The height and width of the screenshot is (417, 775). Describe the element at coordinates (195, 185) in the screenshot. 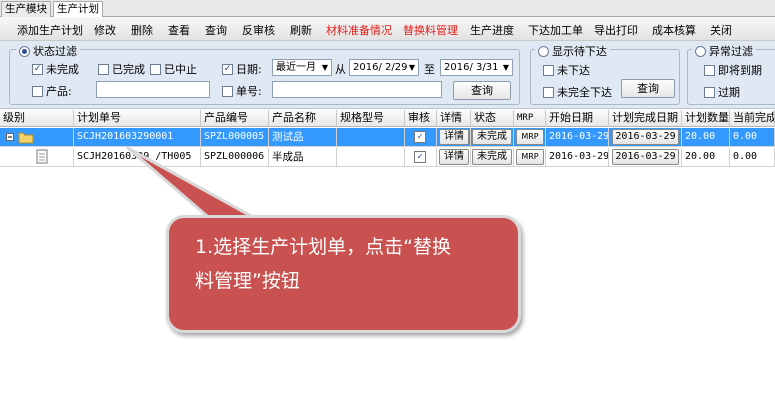

I see `callout-pointer` at that location.